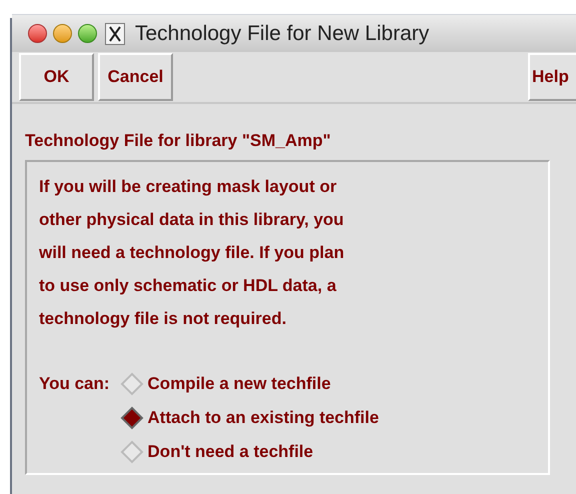 The height and width of the screenshot is (494, 576). Describe the element at coordinates (231, 451) in the screenshot. I see `option-label: Don't need a techfile` at that location.